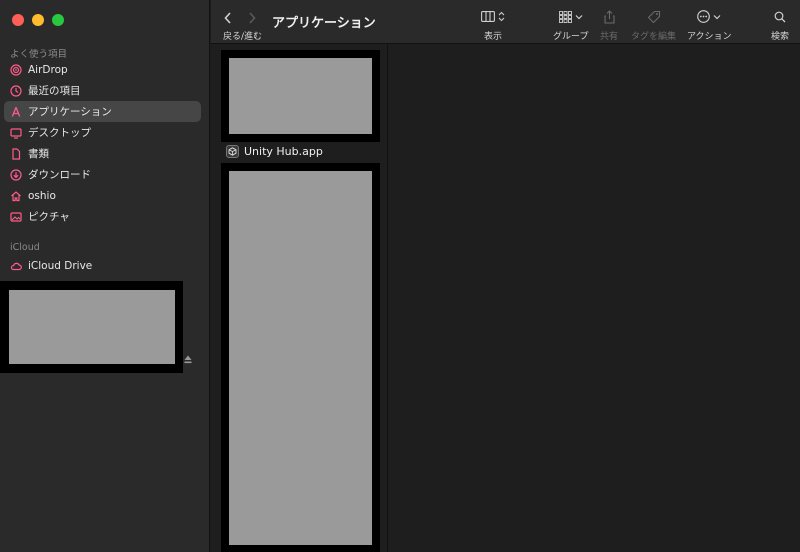 Image resolution: width=800 pixels, height=552 pixels. I want to click on sidebar-item-label: アプリケーション, so click(70, 112).